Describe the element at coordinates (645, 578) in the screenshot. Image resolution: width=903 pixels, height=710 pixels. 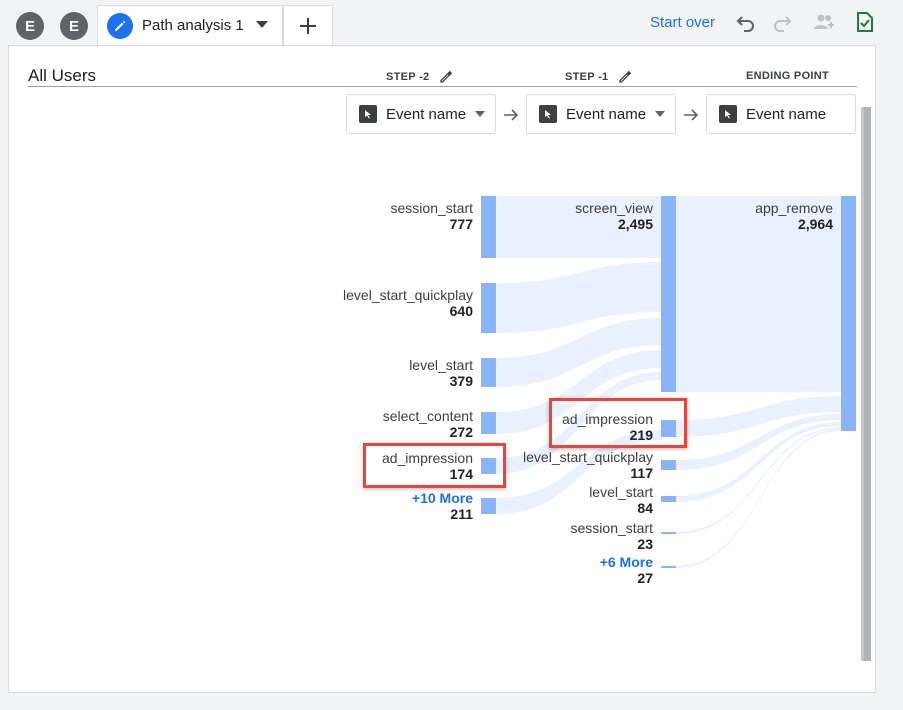
I see `node-value: 27` at that location.